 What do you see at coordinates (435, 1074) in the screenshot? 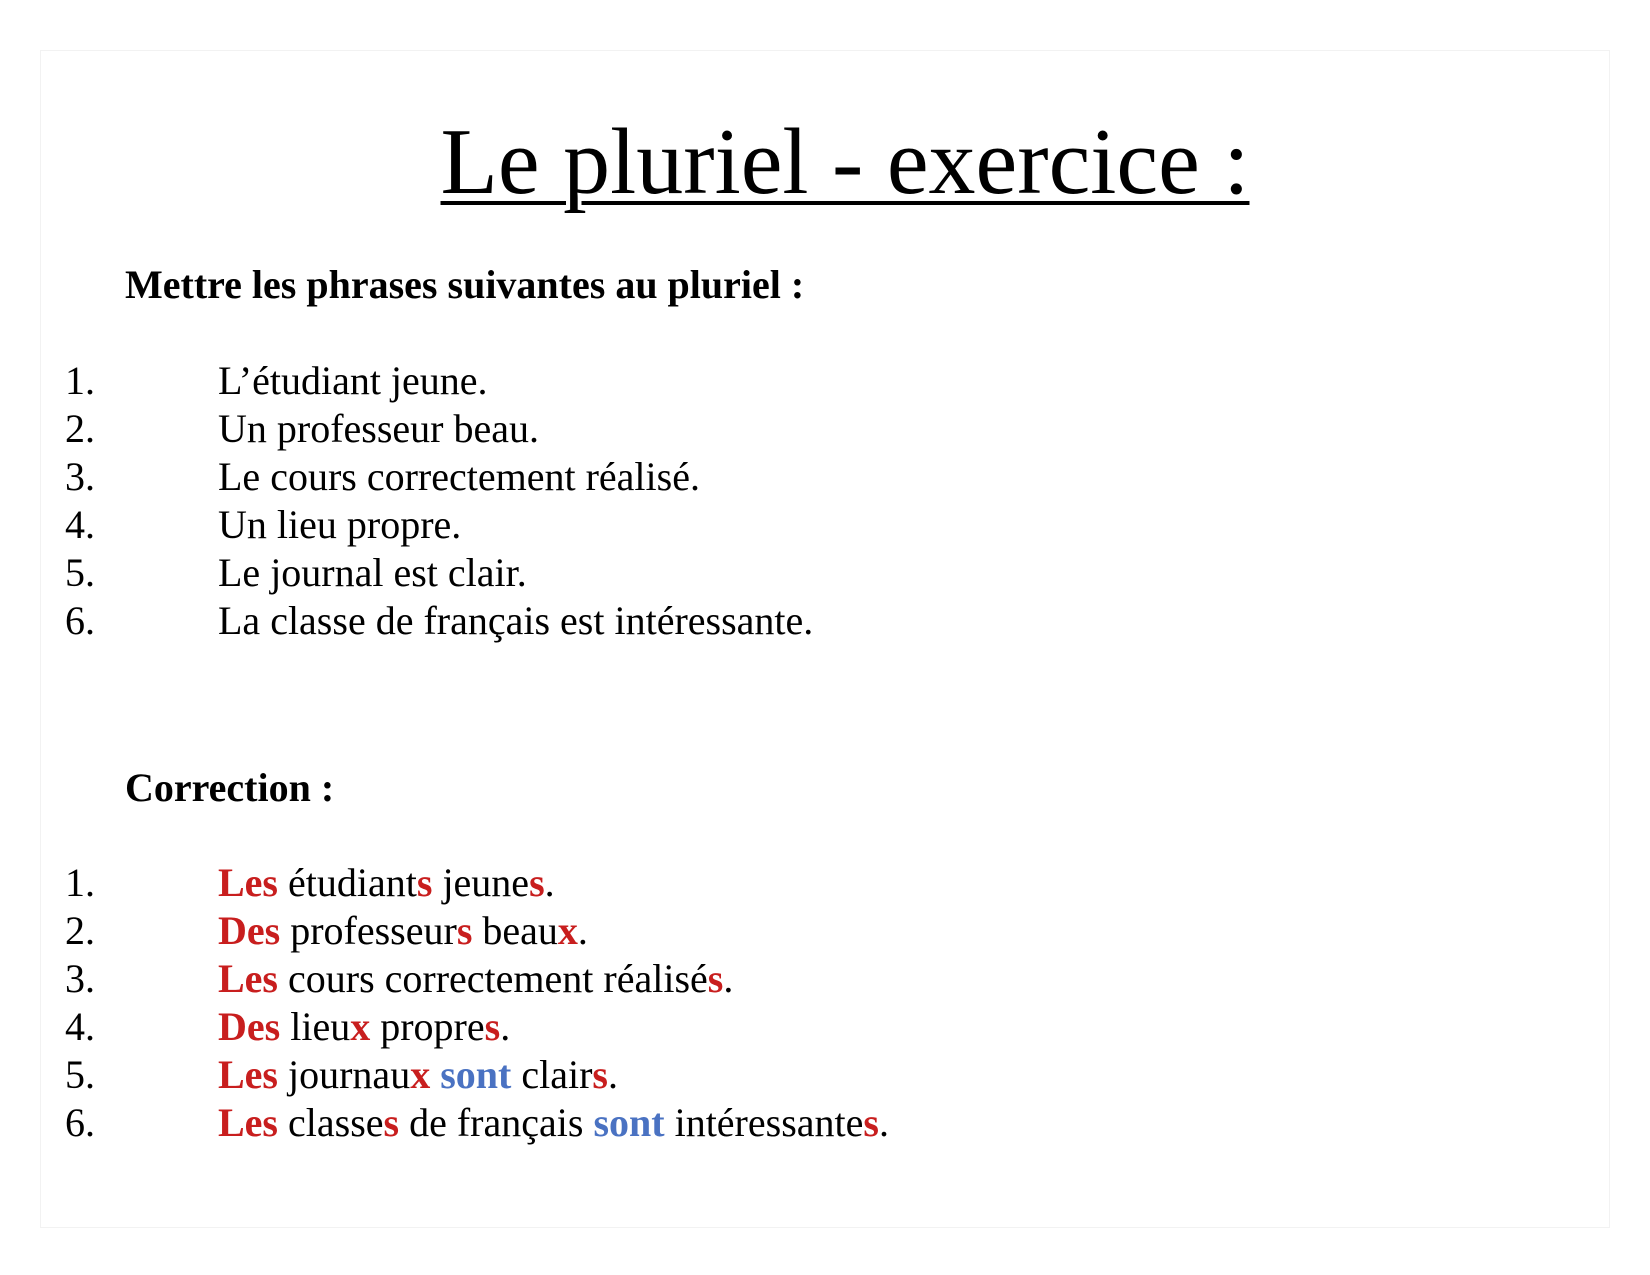
I see `sentence-segment` at bounding box center [435, 1074].